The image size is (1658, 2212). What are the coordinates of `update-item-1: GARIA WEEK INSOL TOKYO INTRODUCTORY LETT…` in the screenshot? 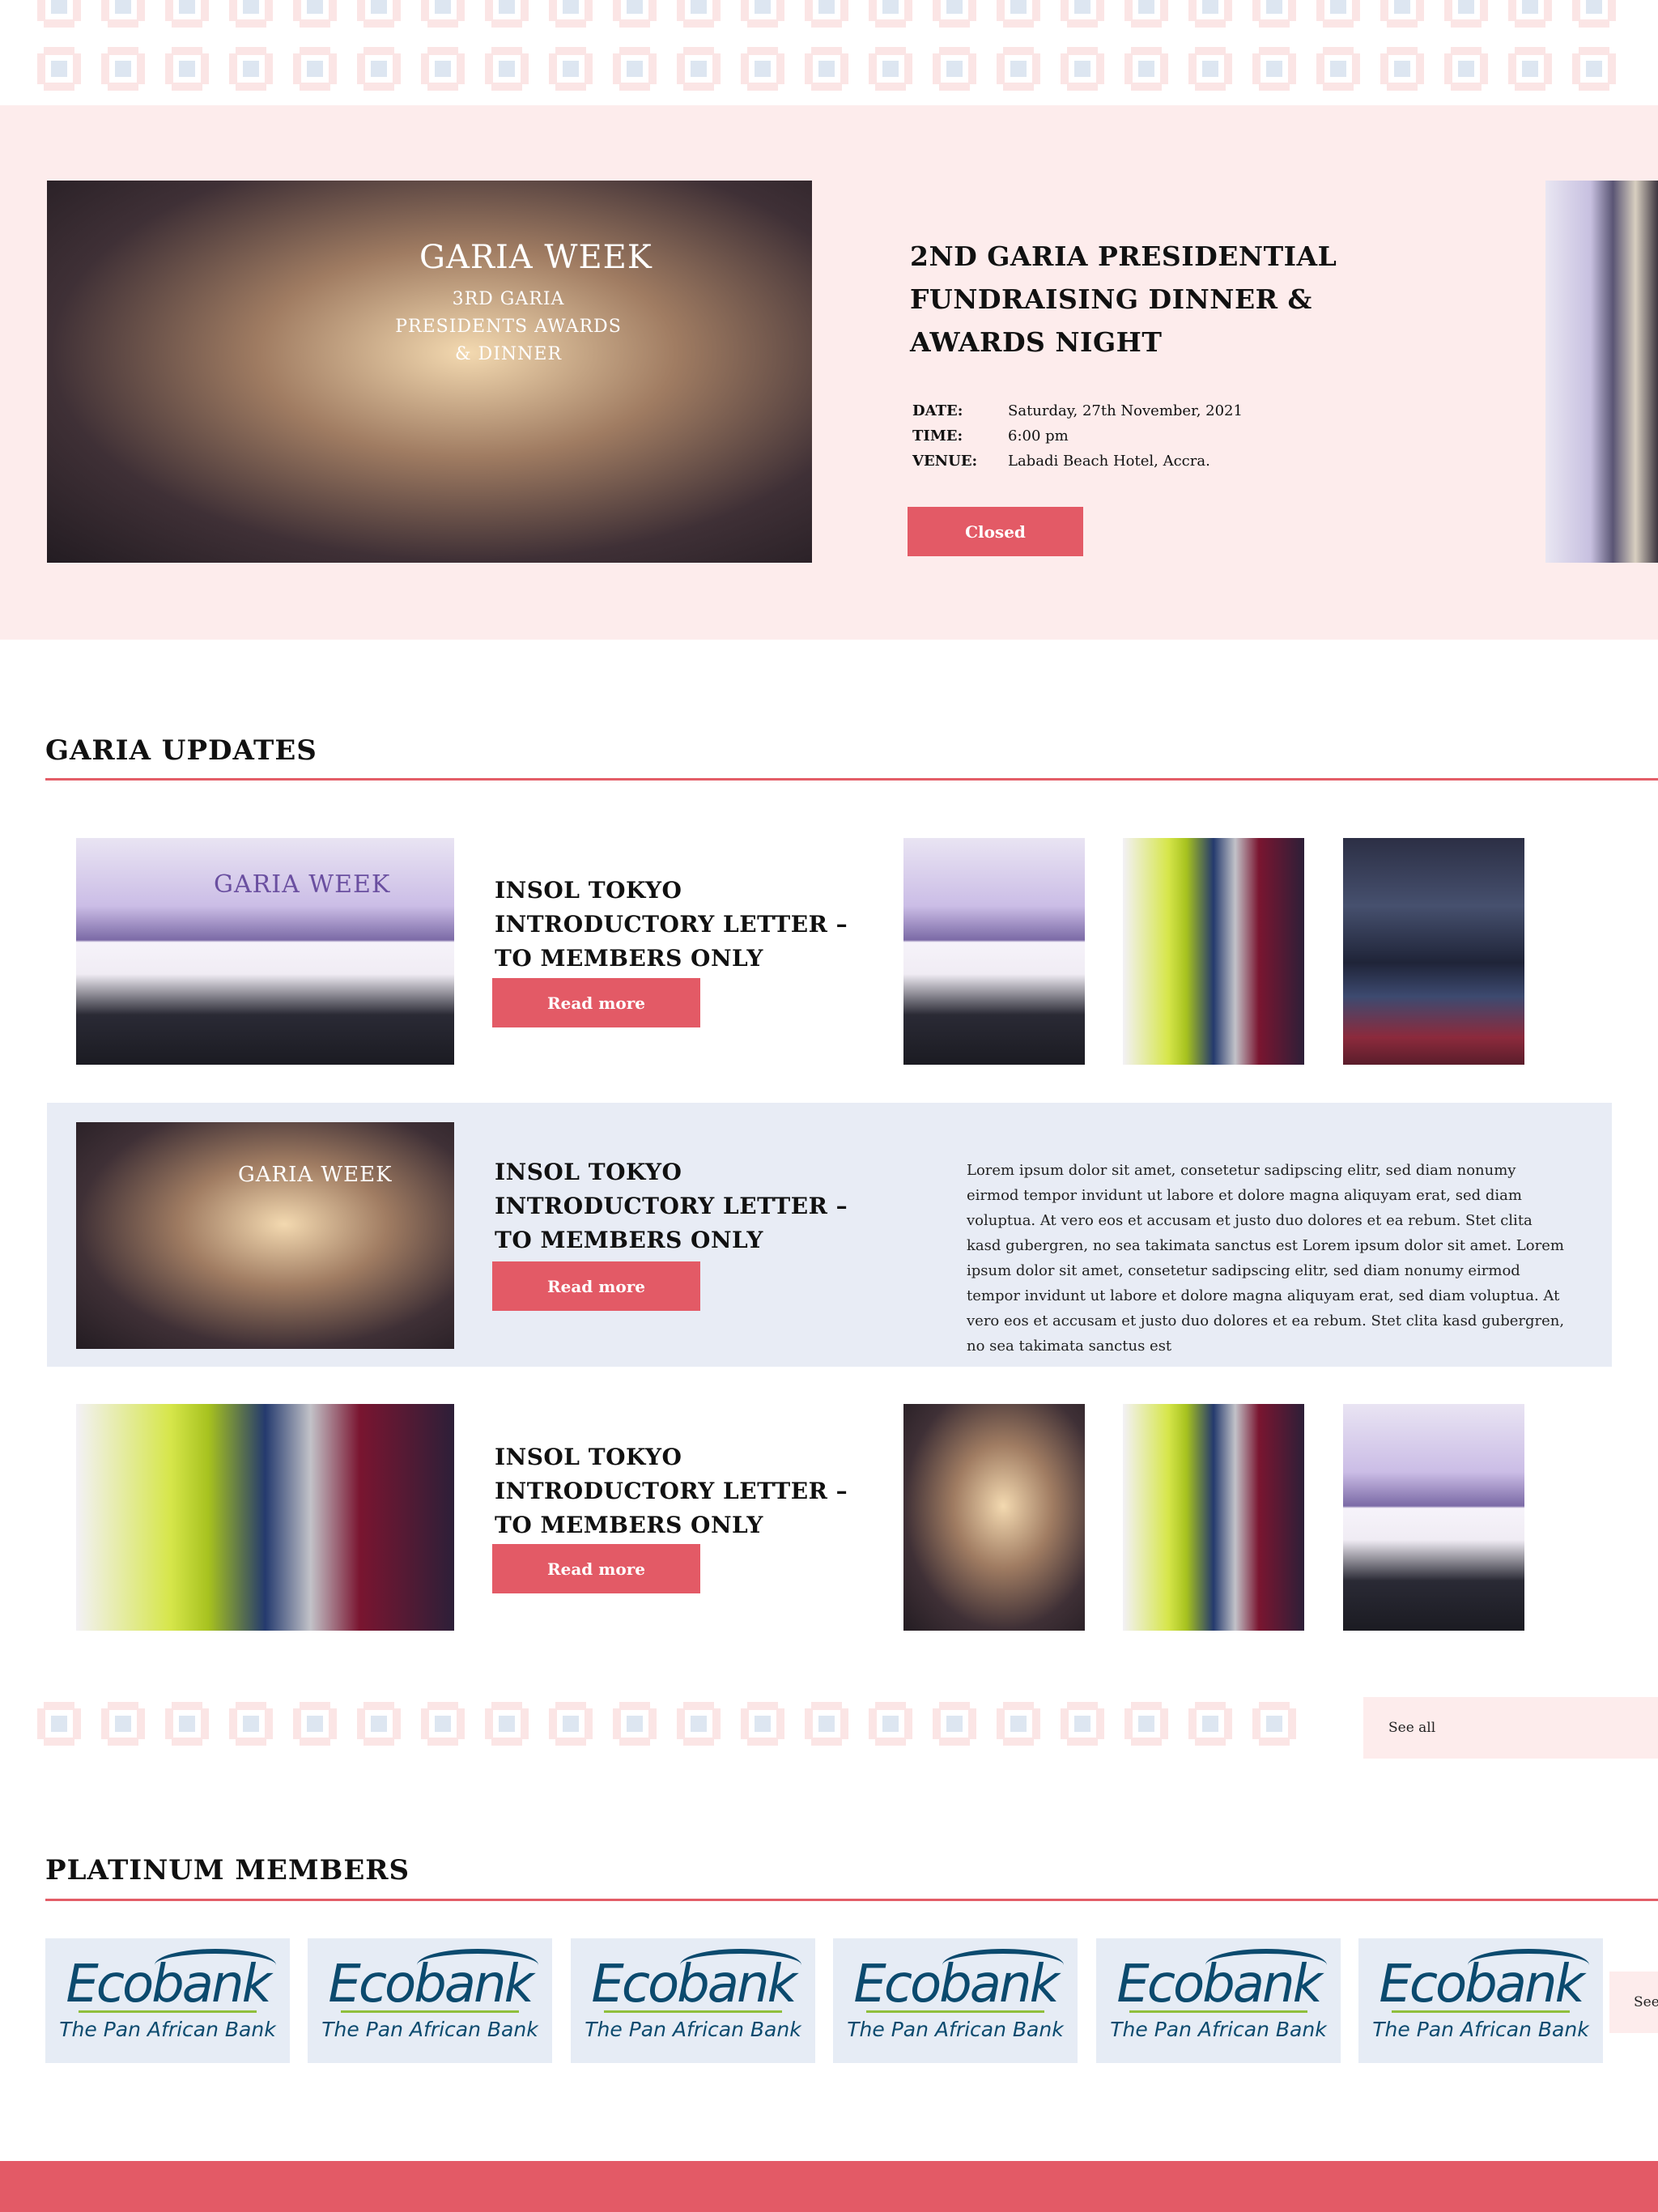 It's located at (829, 952).